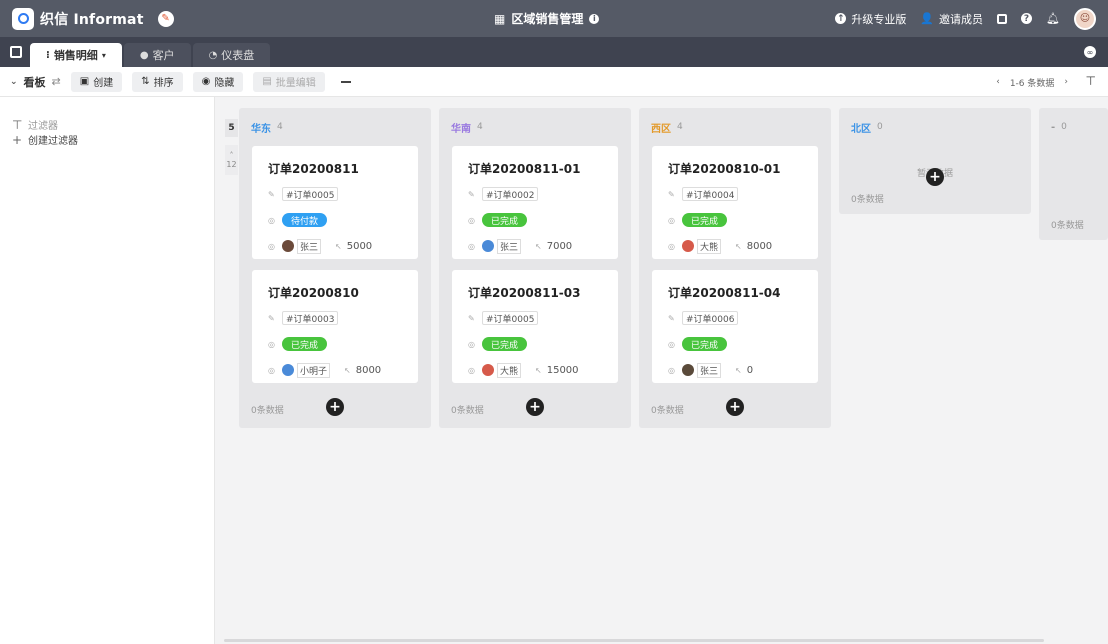  What do you see at coordinates (510, 318) in the screenshot?
I see `order-code: #订单0005` at bounding box center [510, 318].